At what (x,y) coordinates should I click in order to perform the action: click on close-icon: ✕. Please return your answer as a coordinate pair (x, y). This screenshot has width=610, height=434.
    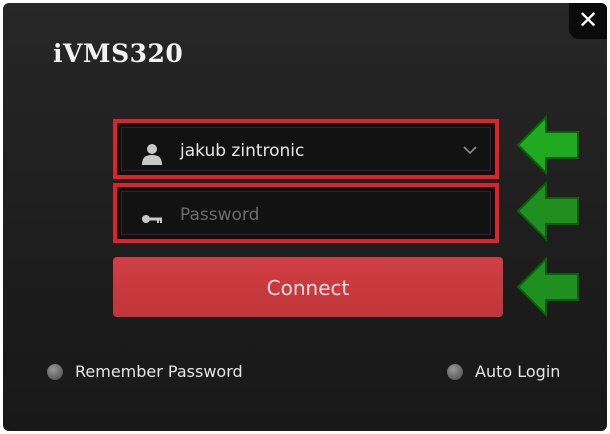
    Looking at the image, I should click on (588, 20).